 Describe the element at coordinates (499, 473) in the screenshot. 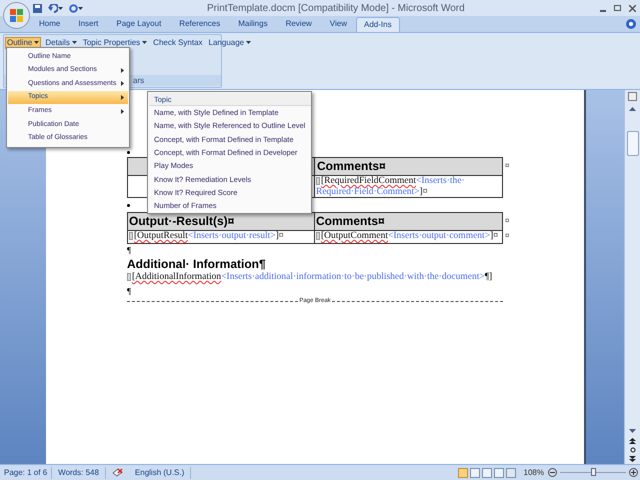

I see `outline-view-icon` at that location.